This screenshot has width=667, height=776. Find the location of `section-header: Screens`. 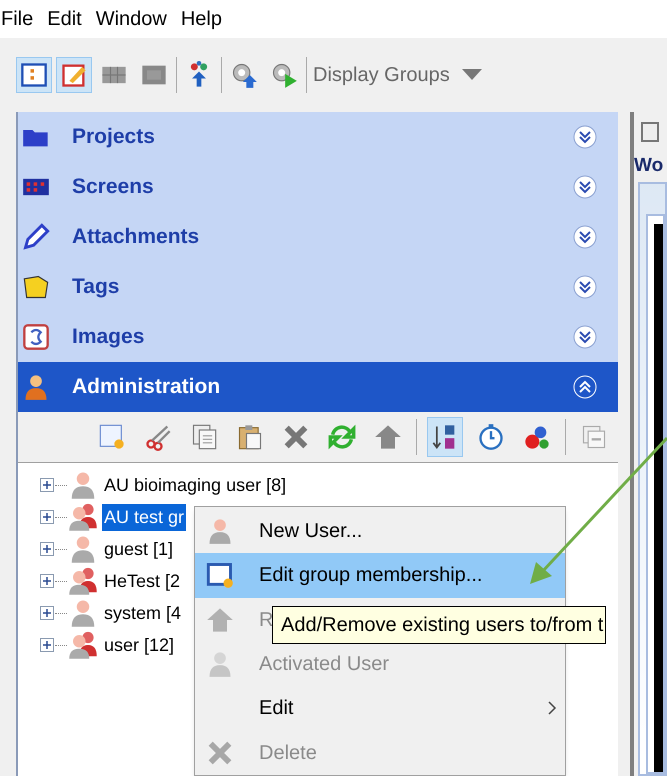

section-header: Screens is located at coordinates (318, 187).